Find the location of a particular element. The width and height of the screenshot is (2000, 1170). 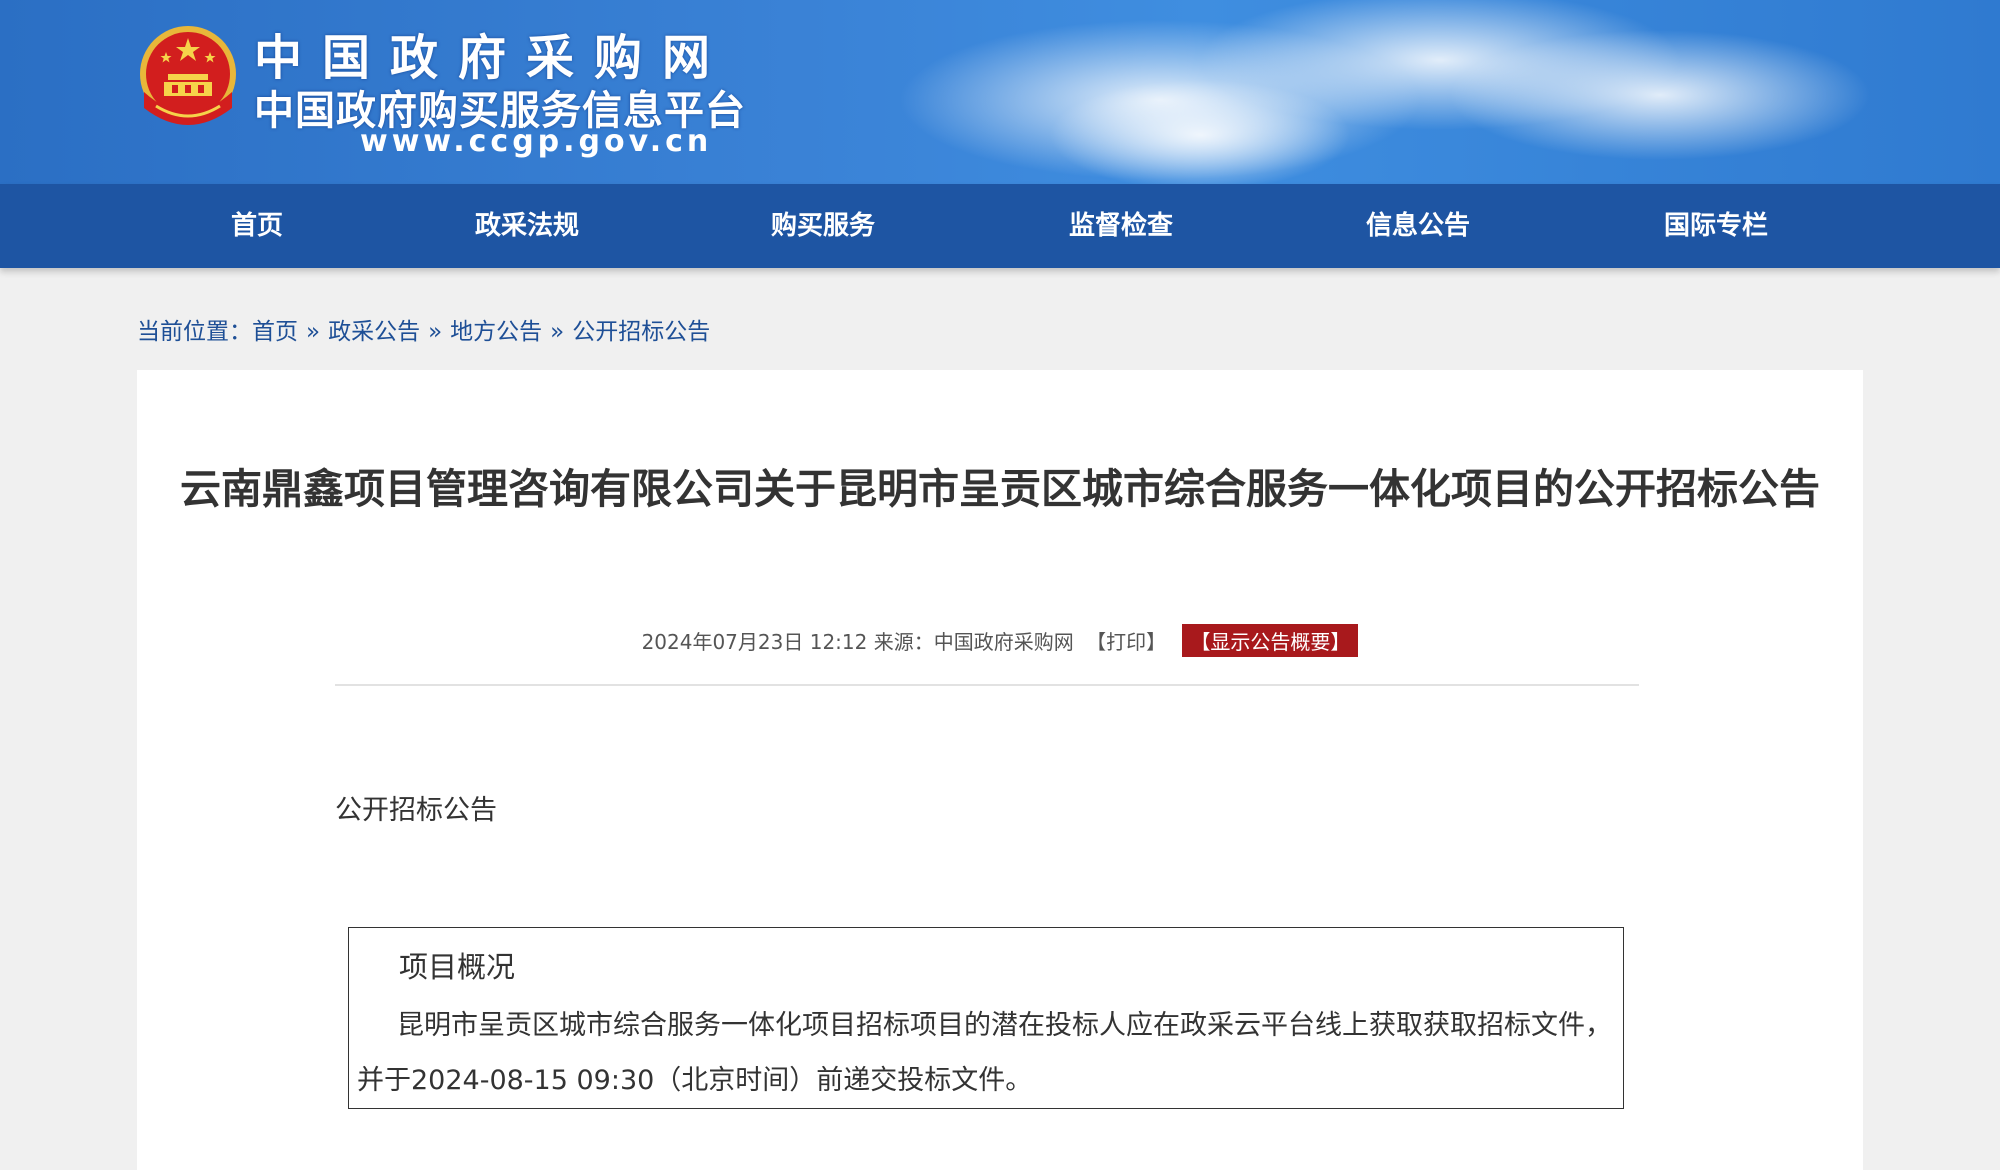

breadcrumb-prefix: 当前位置： is located at coordinates (194, 332).